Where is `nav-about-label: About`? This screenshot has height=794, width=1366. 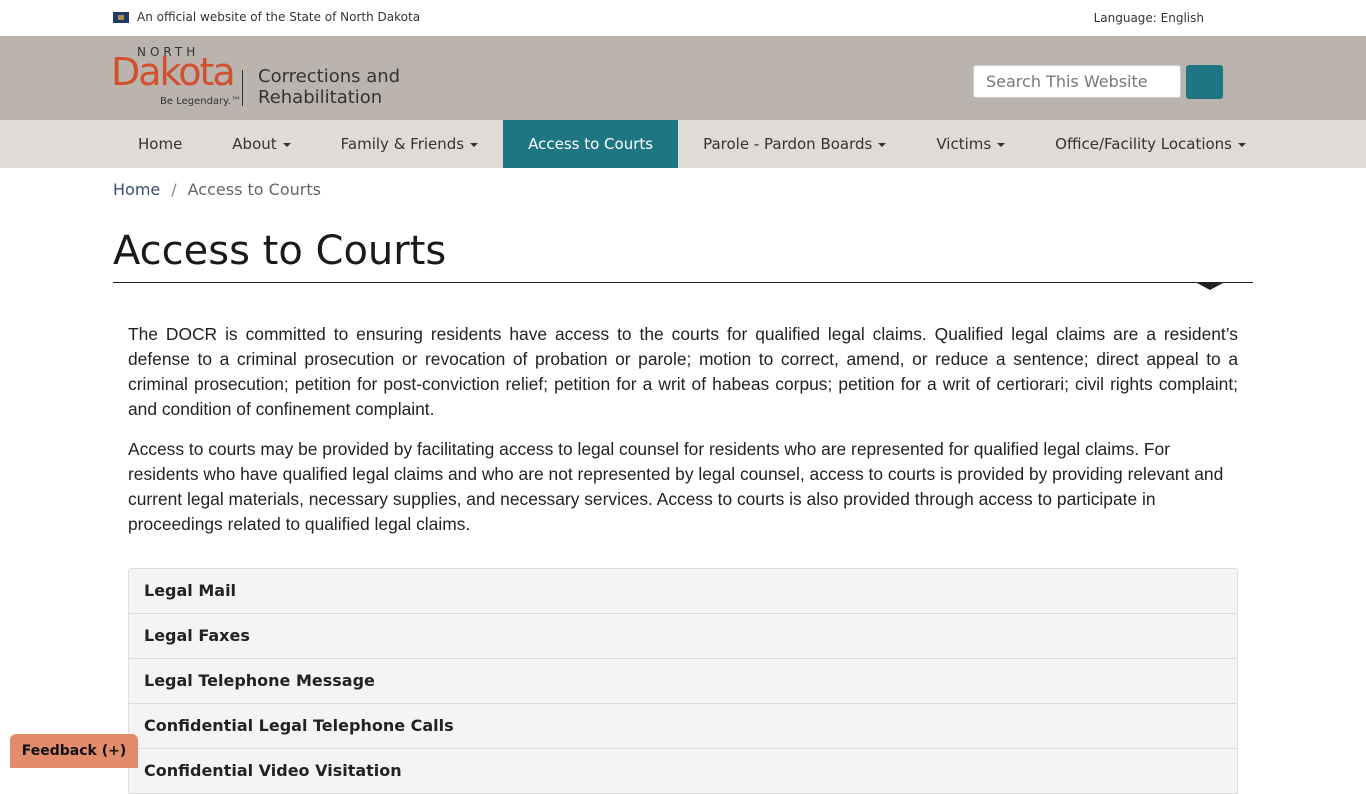
nav-about-label: About is located at coordinates (254, 144).